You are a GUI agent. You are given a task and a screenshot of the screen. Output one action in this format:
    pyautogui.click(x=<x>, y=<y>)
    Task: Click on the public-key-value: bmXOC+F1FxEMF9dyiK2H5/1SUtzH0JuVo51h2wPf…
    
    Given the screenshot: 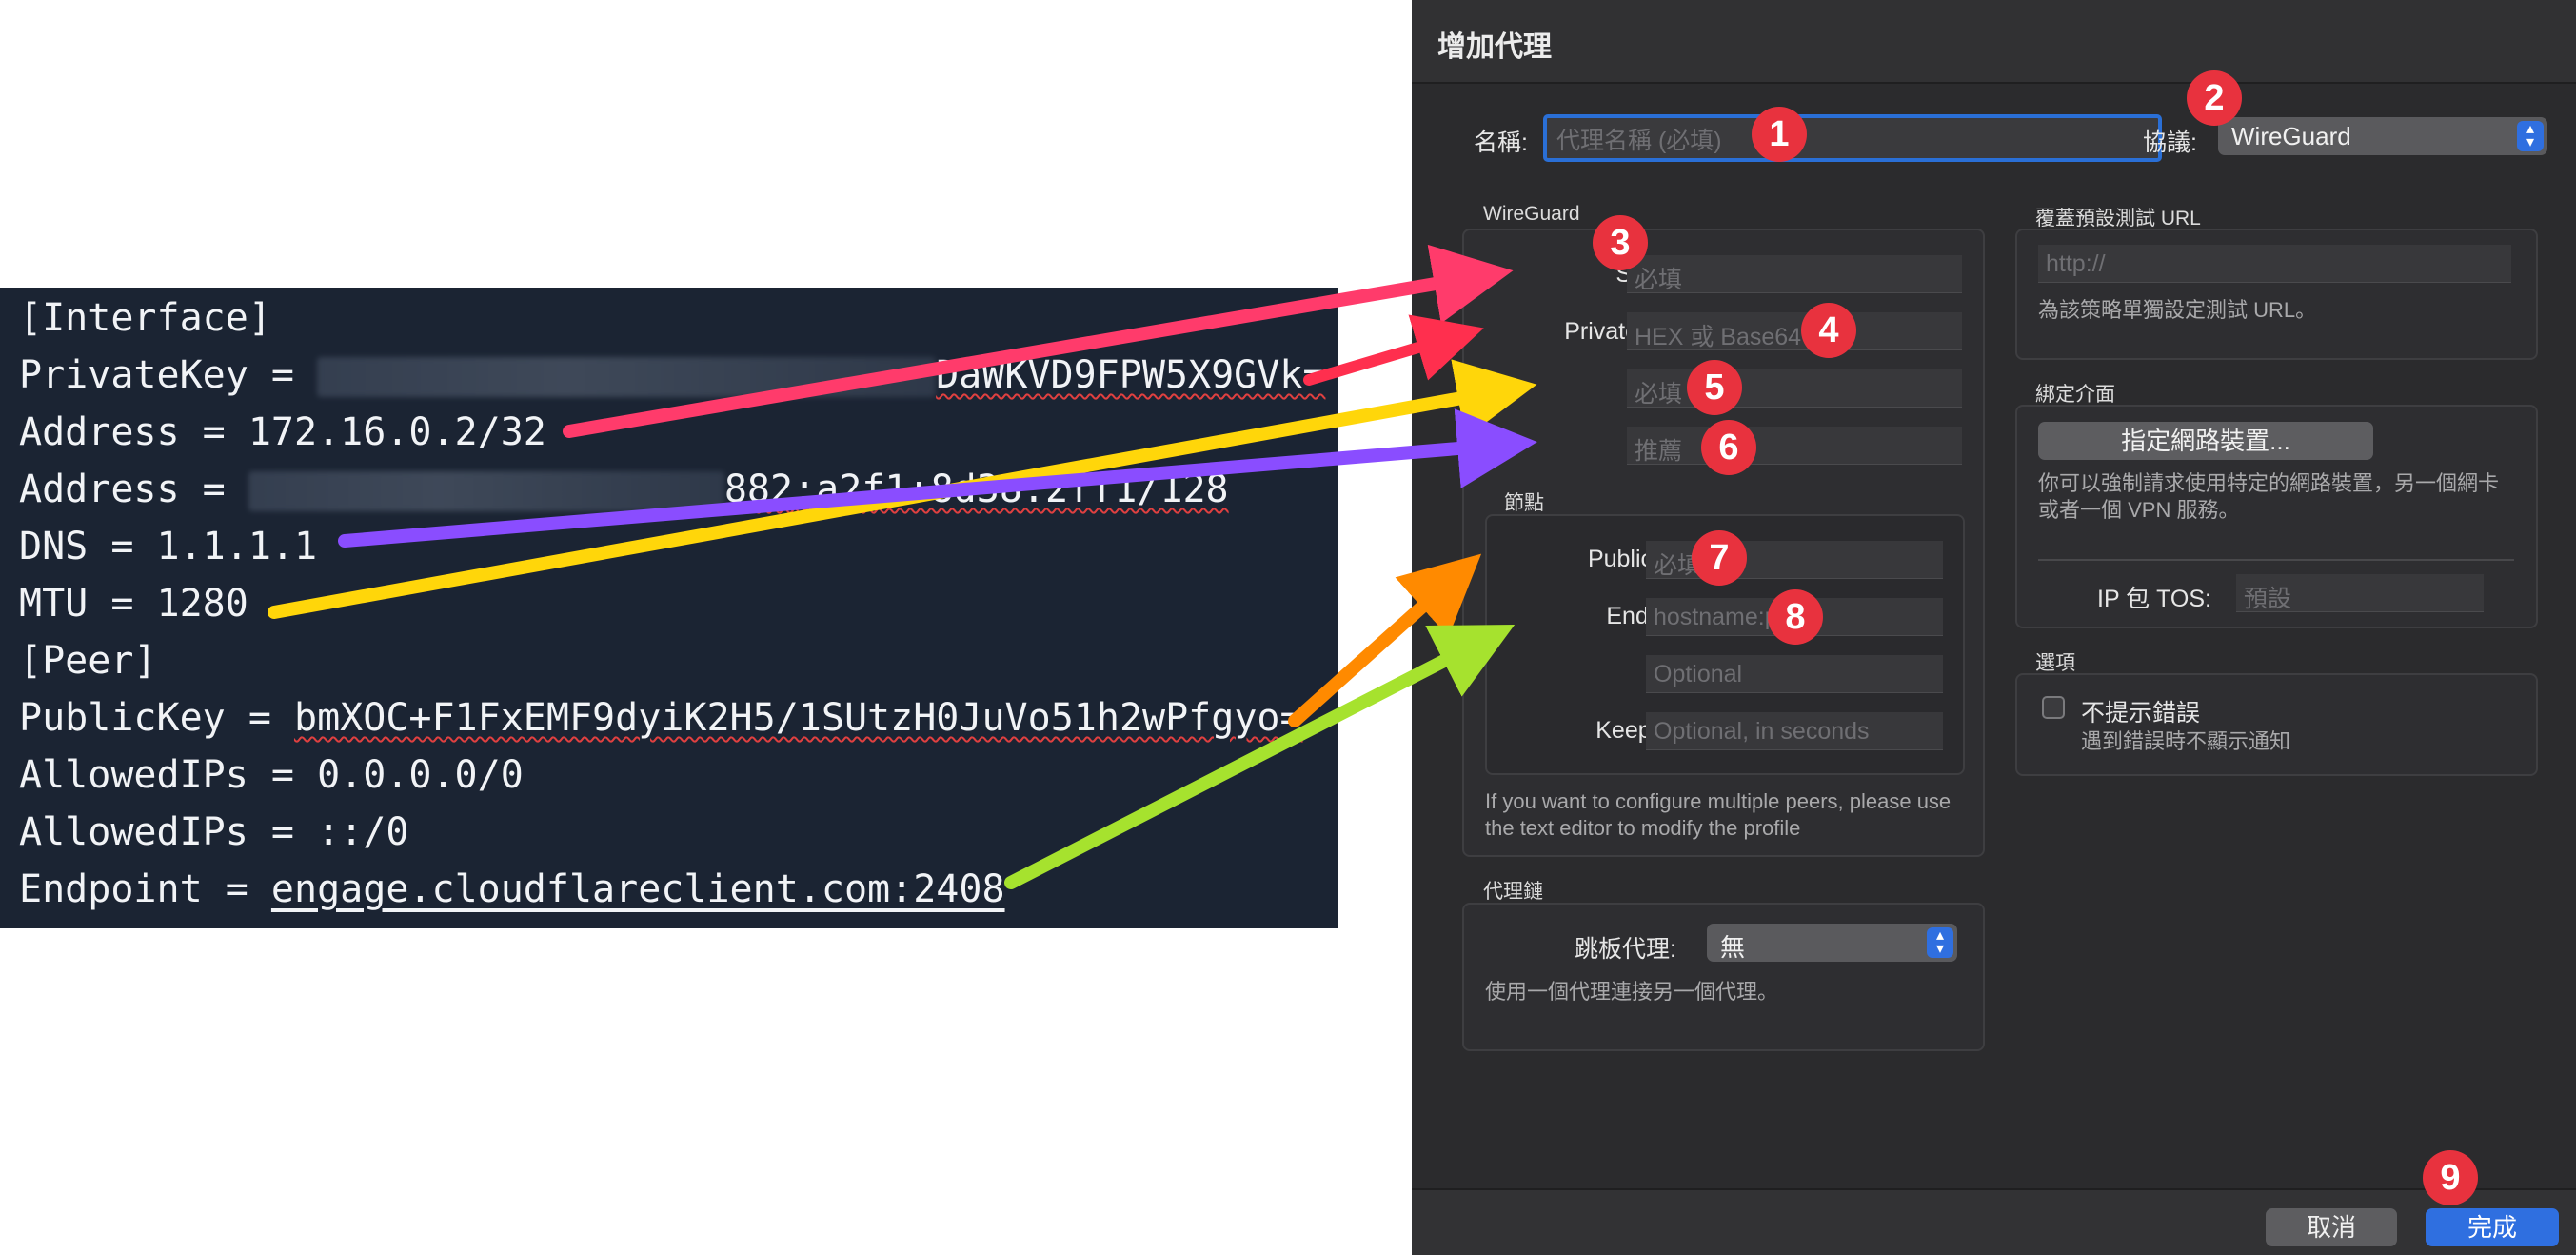 What is the action you would take?
    pyautogui.click(x=798, y=718)
    